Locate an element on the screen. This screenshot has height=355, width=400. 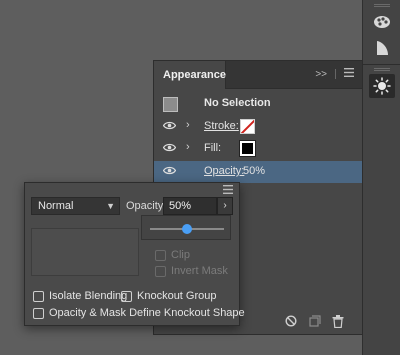
stroke-row: › Stroke: is located at coordinates (258, 127).